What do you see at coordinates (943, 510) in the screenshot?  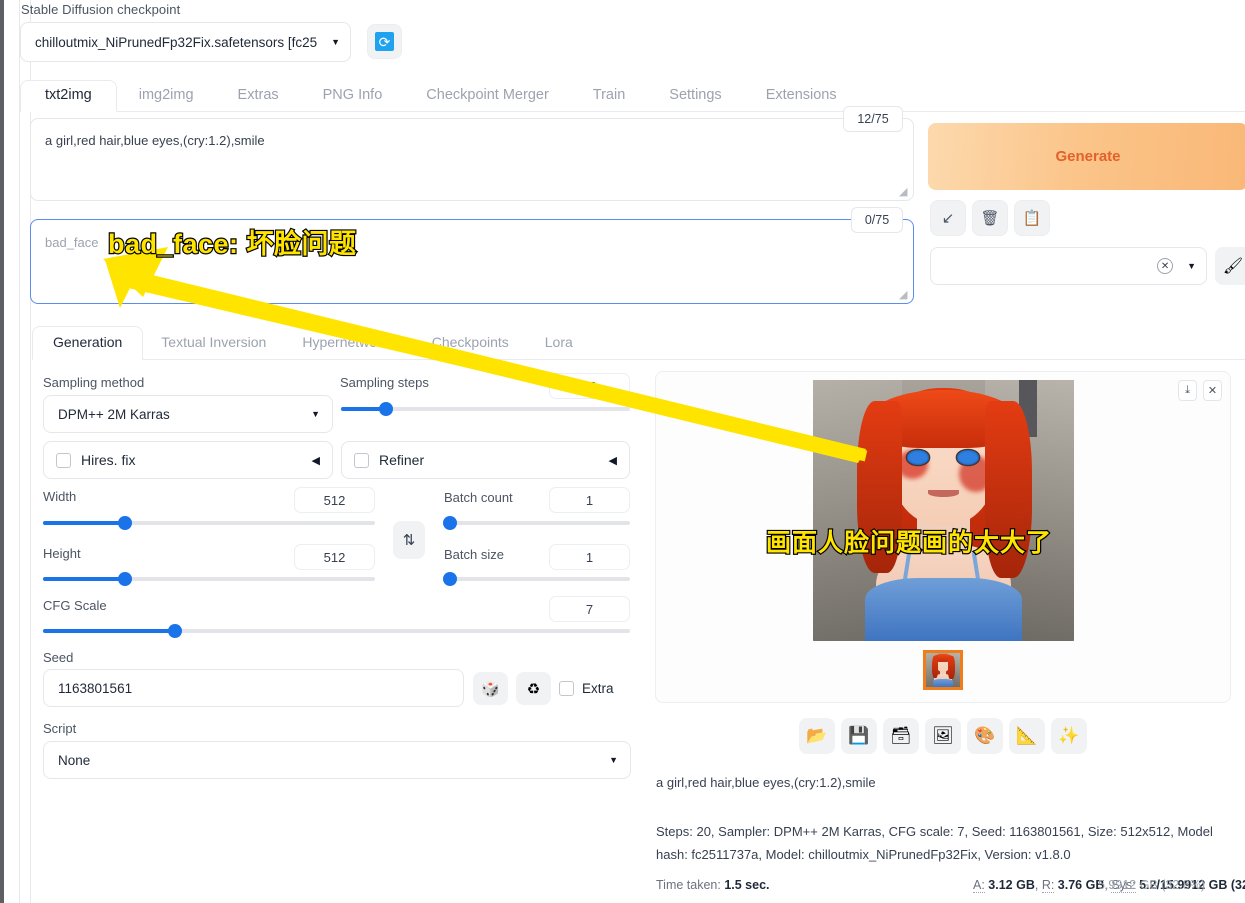 I see `generated-image` at bounding box center [943, 510].